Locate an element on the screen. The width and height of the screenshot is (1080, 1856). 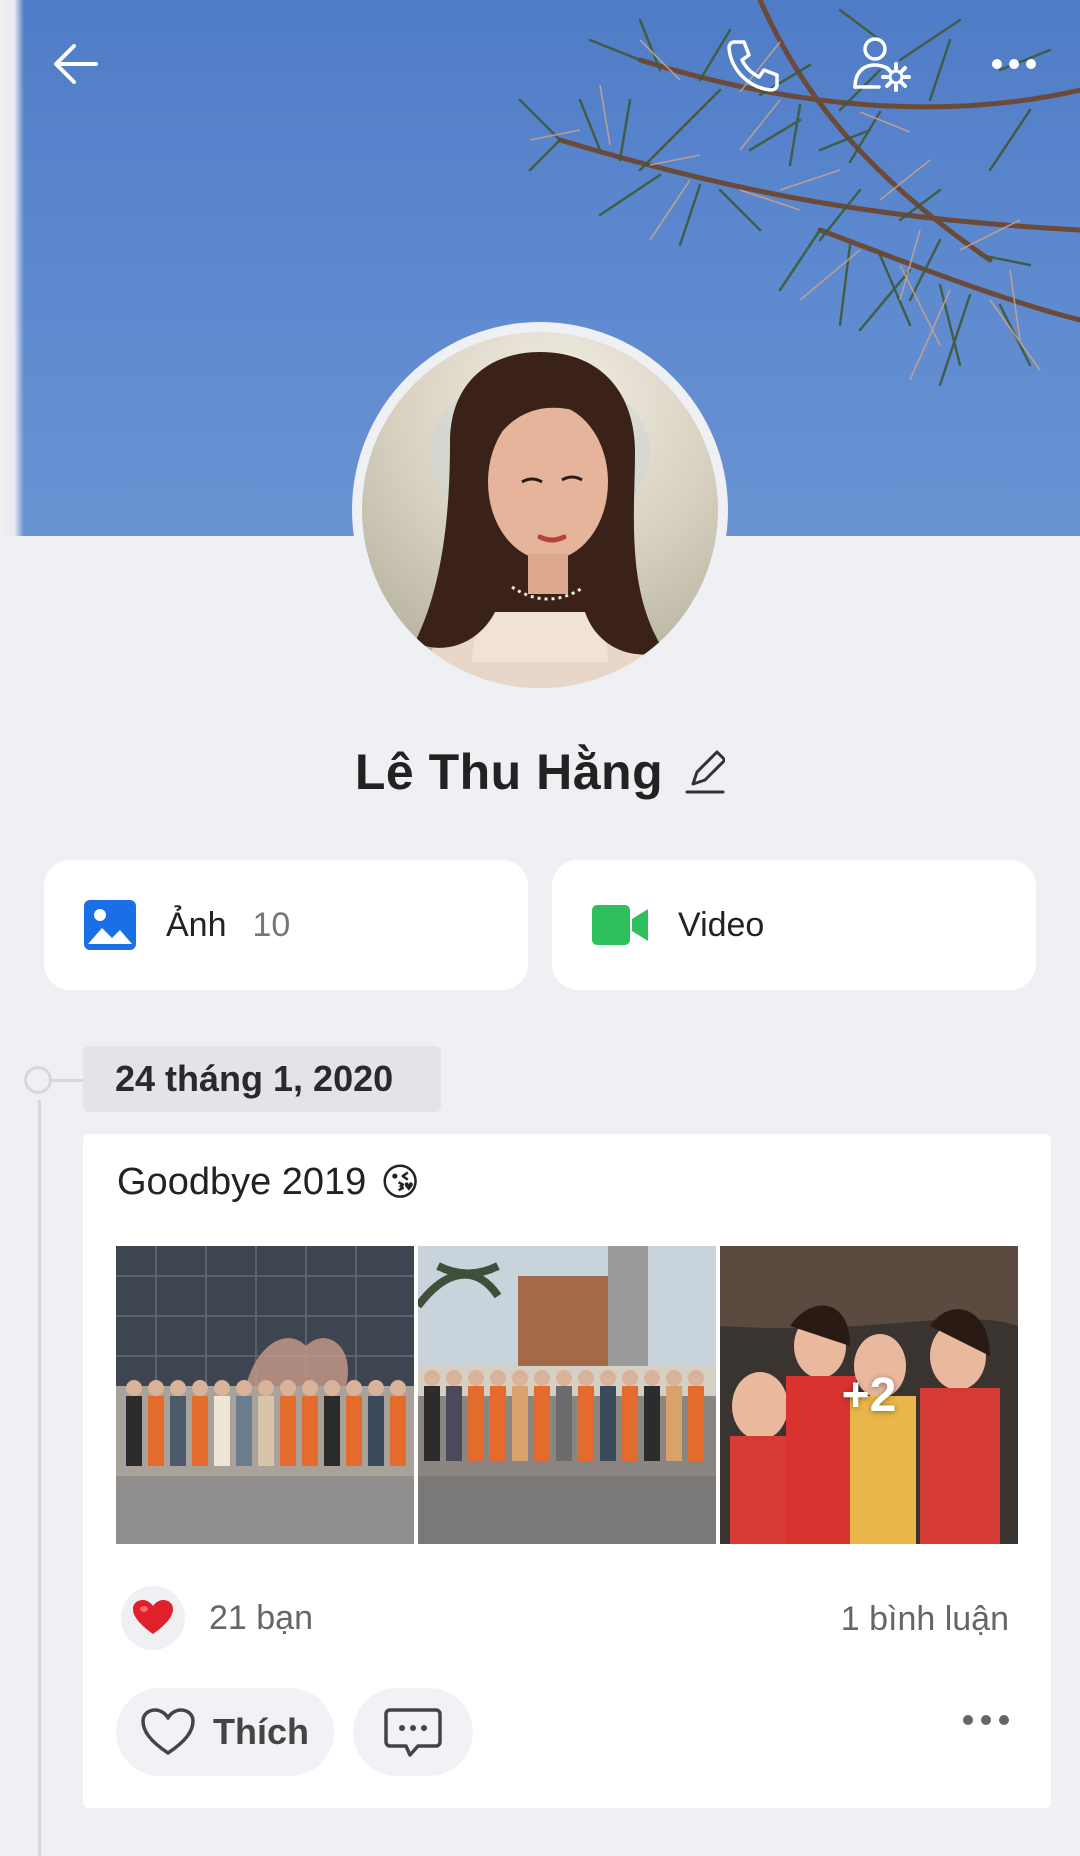
post-text: Goodbye 2019 is located at coordinates (242, 1181).